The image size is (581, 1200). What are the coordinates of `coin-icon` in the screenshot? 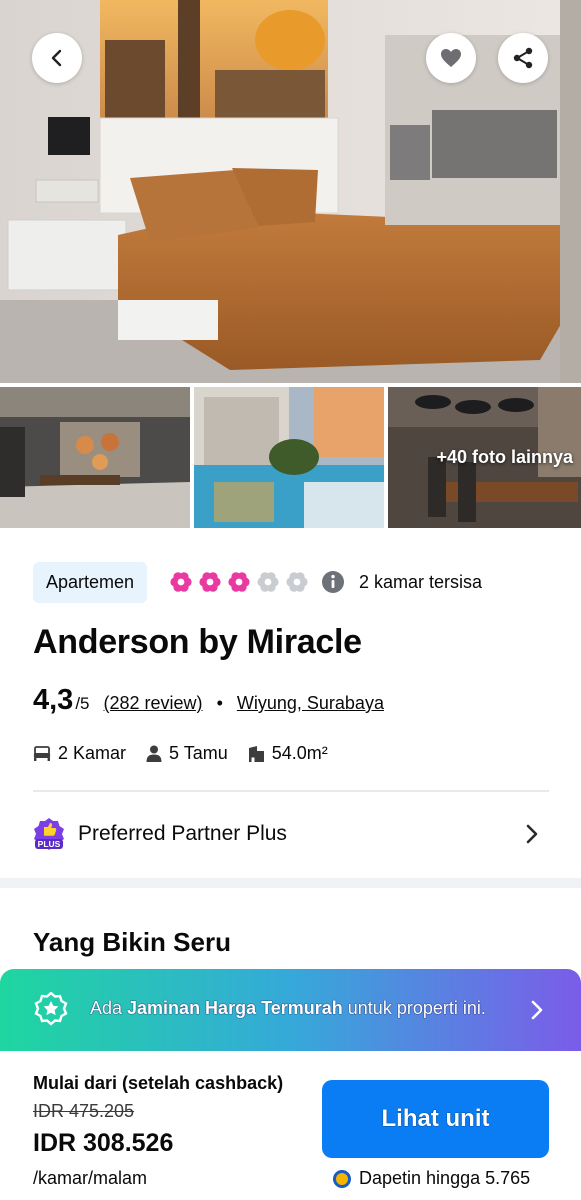 It's located at (342, 1178).